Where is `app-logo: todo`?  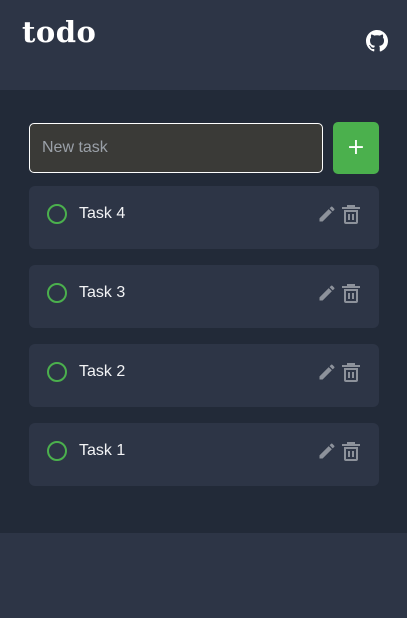
app-logo: todo is located at coordinates (59, 32).